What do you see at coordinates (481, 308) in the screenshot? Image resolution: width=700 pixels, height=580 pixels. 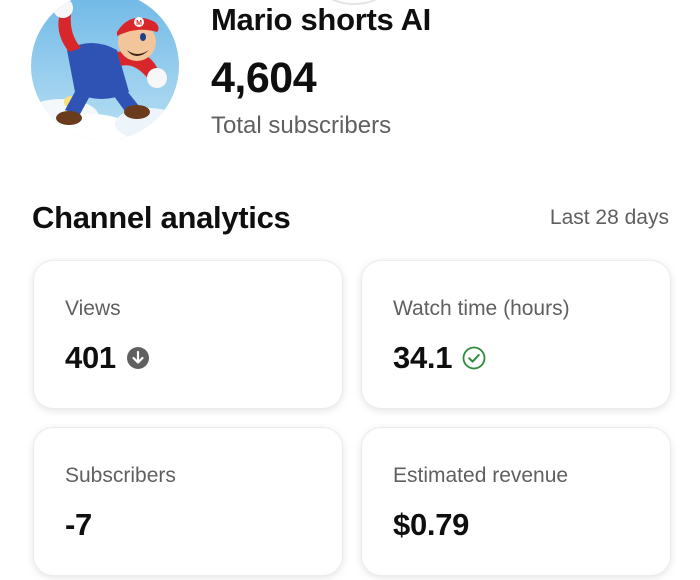 I see `card-label: Watch time (hours)` at bounding box center [481, 308].